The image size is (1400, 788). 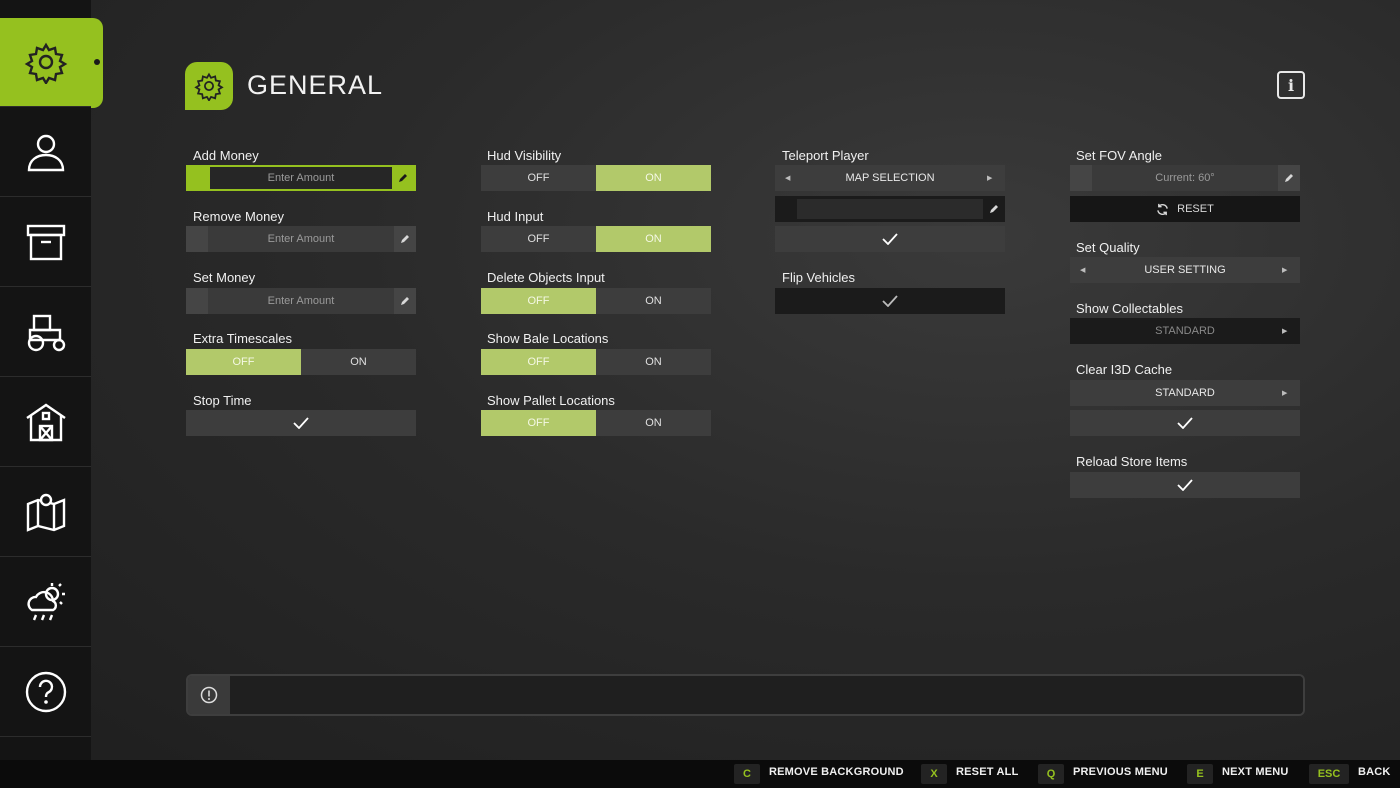 I want to click on reload-store-items-button, so click(x=1185, y=485).